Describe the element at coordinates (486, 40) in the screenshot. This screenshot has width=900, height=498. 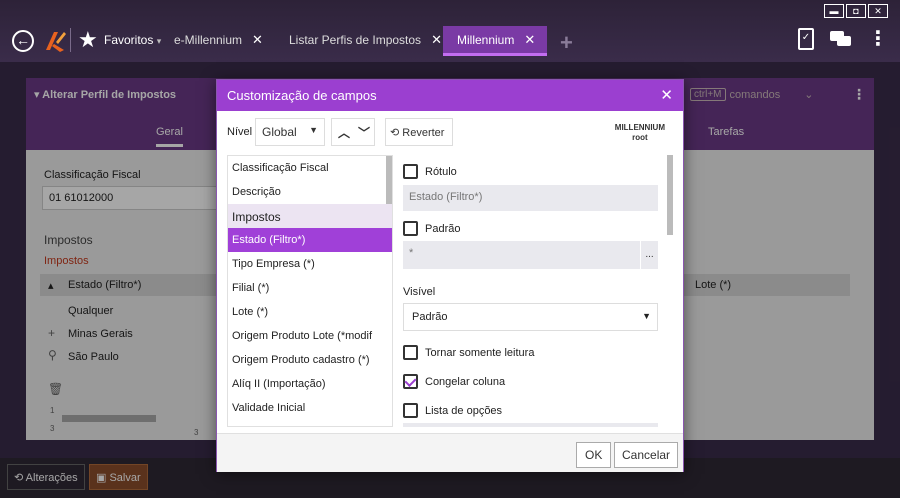
I see `tab-label: Millennium` at that location.